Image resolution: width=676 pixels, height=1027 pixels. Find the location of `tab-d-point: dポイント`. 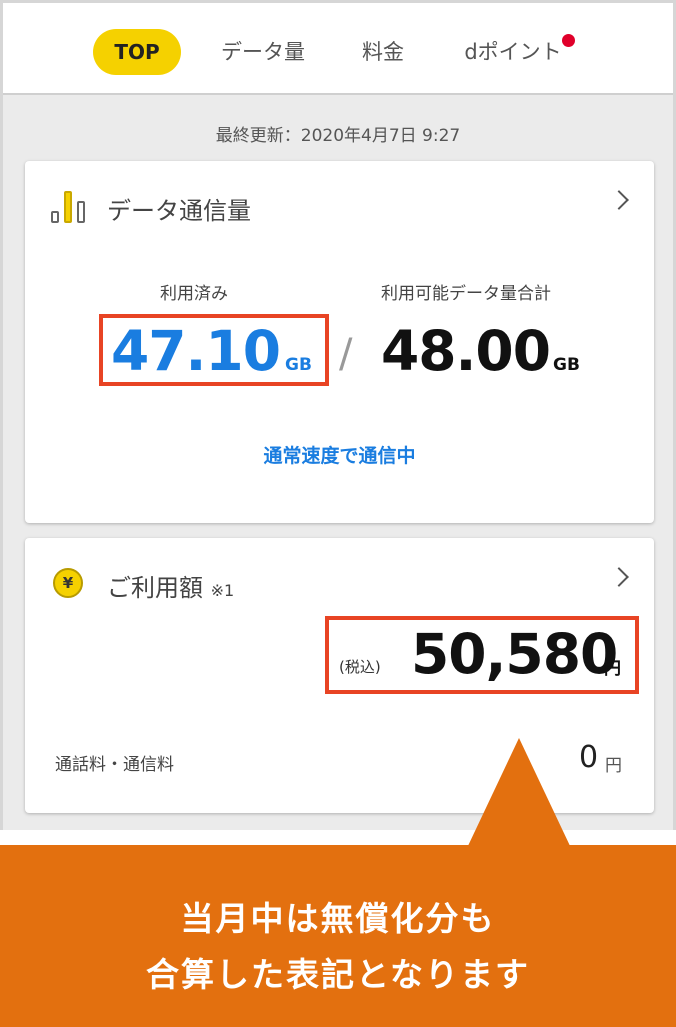

tab-d-point: dポイント is located at coordinates (513, 52).